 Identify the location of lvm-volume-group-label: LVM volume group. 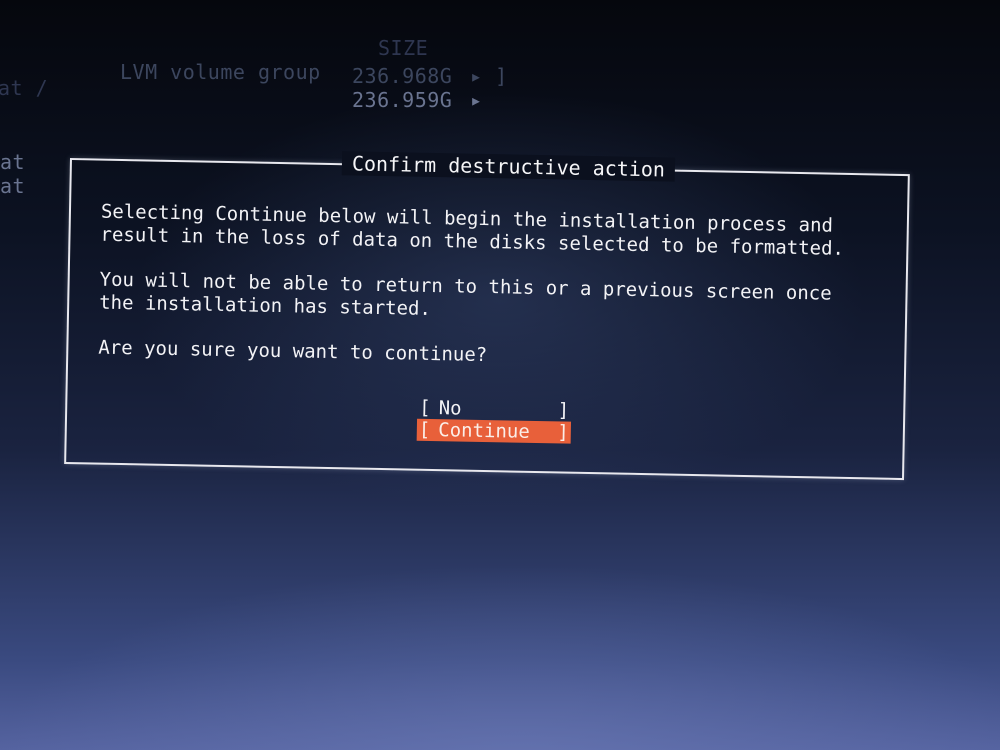
(220, 72).